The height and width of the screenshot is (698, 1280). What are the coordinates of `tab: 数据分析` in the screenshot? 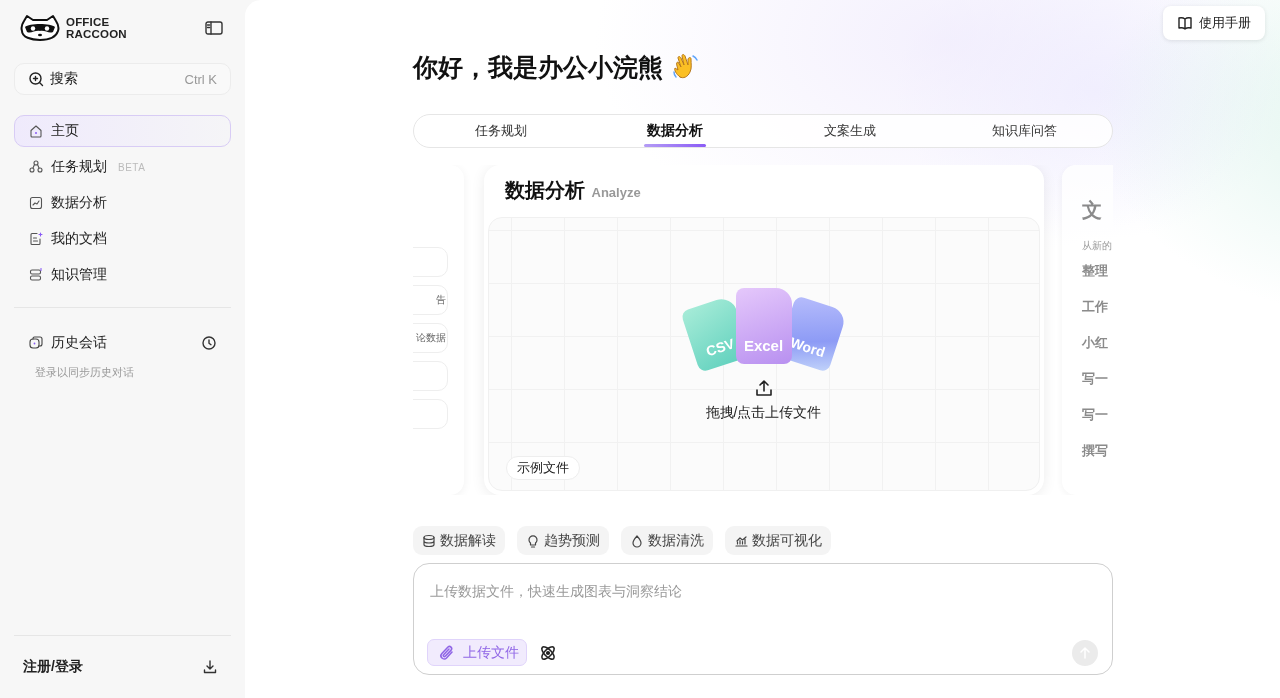 It's located at (675, 131).